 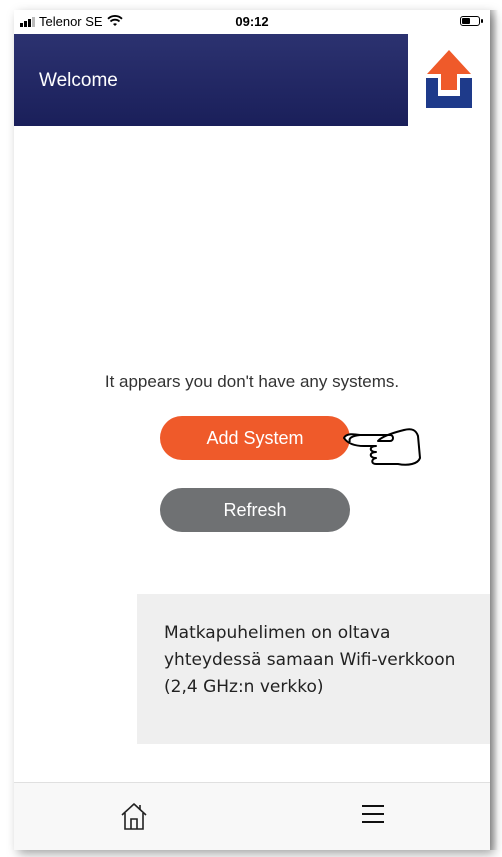 What do you see at coordinates (471, 21) in the screenshot?
I see `battery-icon` at bounding box center [471, 21].